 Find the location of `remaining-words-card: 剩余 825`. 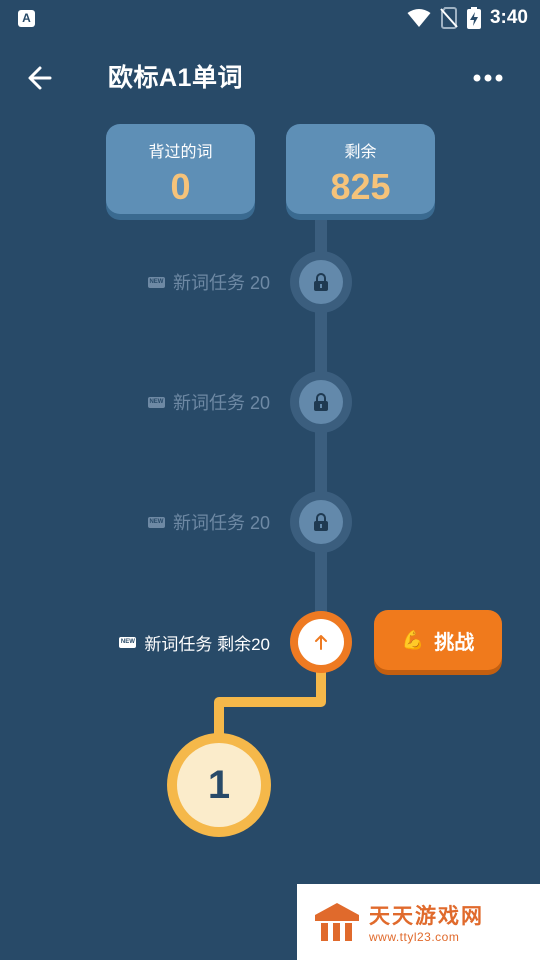

remaining-words-card: 剩余 825 is located at coordinates (360, 169).